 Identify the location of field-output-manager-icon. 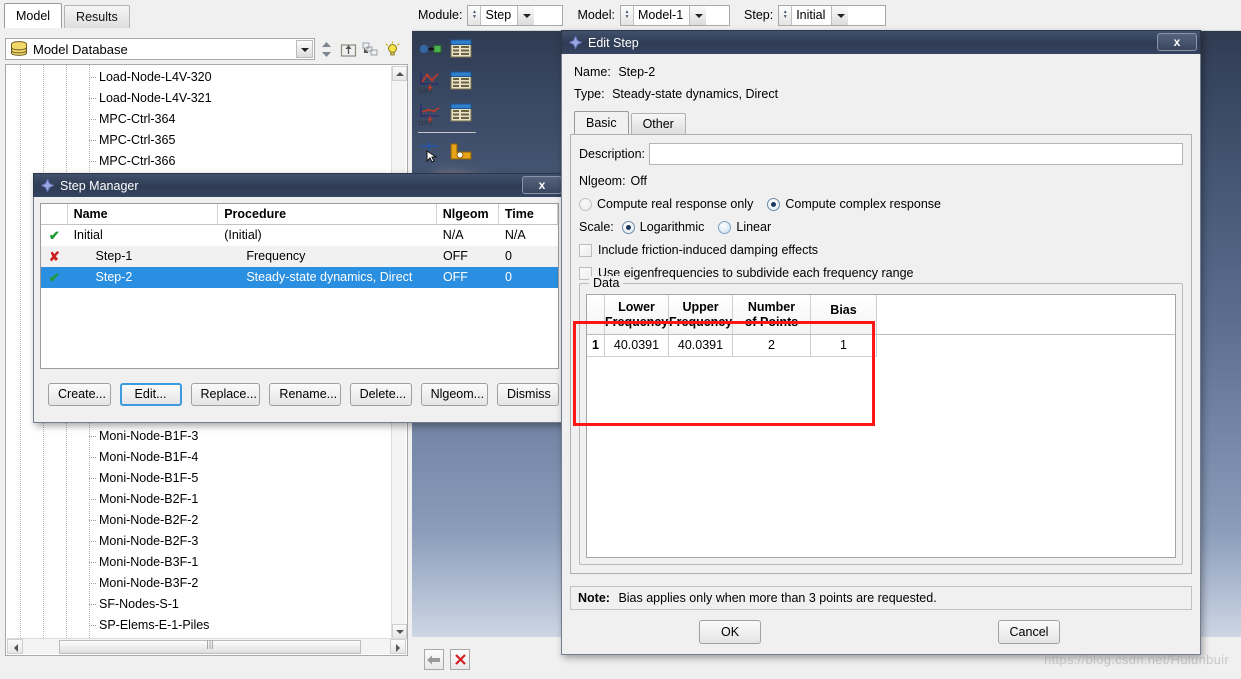
(461, 81).